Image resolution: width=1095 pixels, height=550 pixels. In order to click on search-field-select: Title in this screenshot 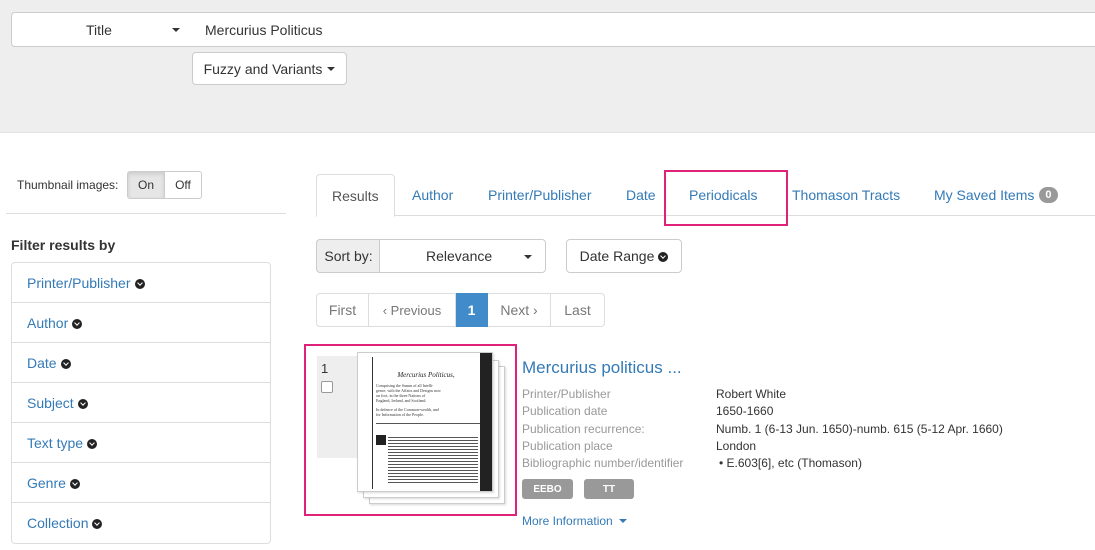, I will do `click(102, 29)`.